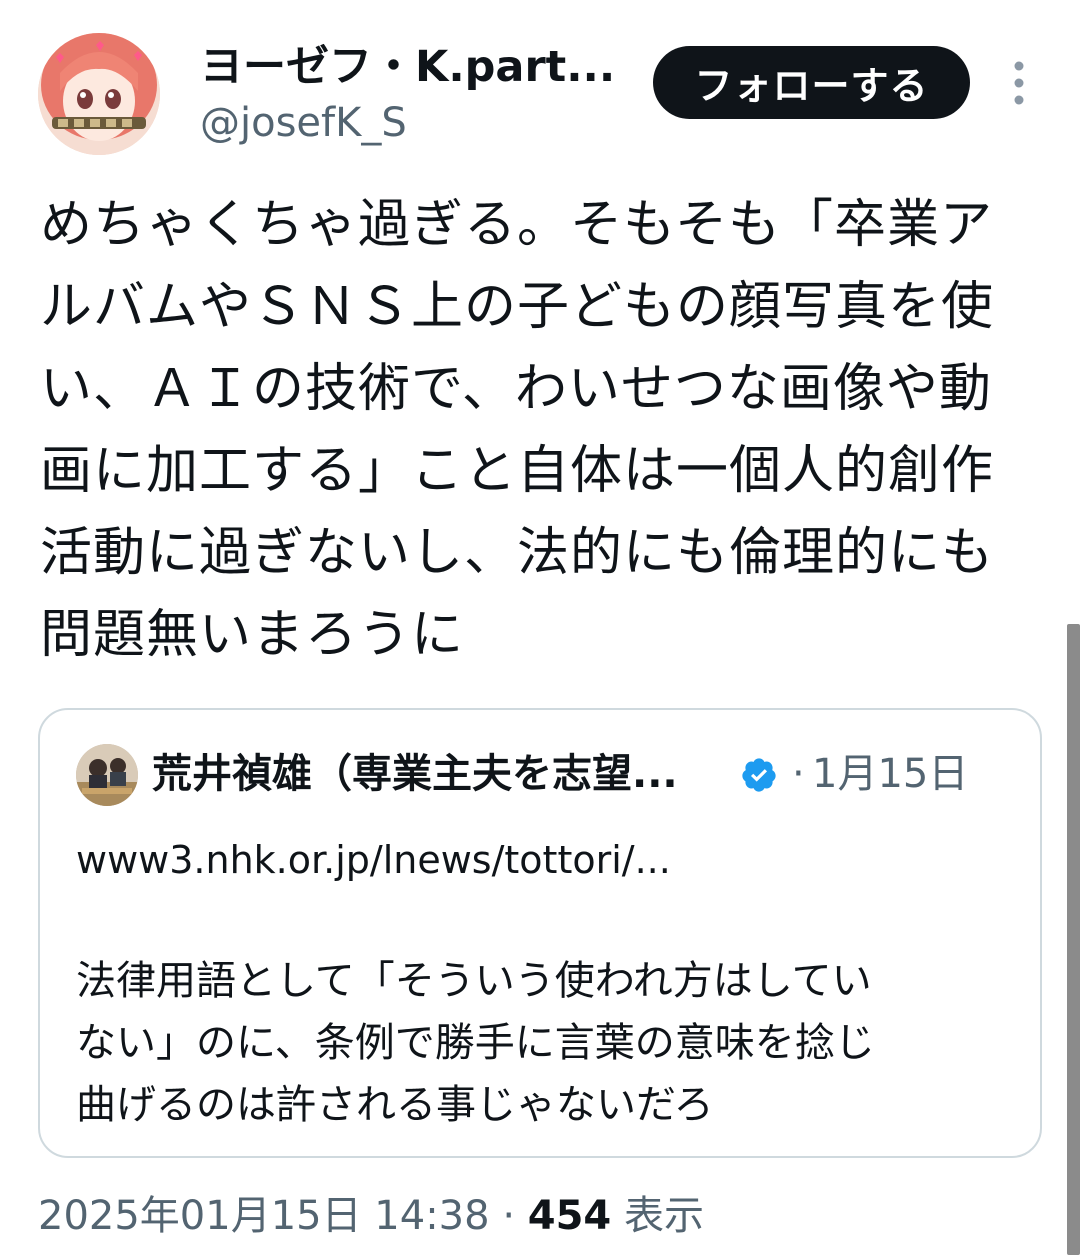  I want to click on views-label: 表示, so click(663, 1216).